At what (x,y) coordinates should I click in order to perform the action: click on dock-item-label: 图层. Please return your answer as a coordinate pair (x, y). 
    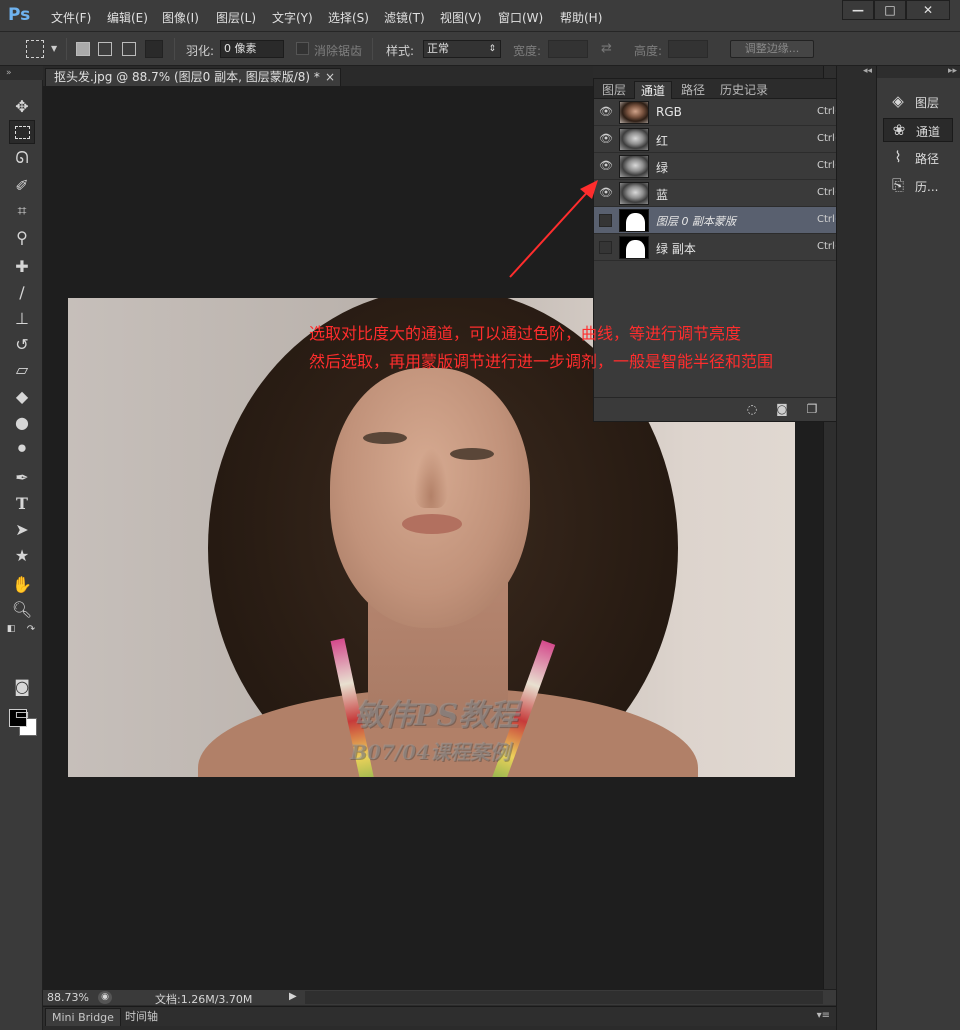
    Looking at the image, I should click on (927, 103).